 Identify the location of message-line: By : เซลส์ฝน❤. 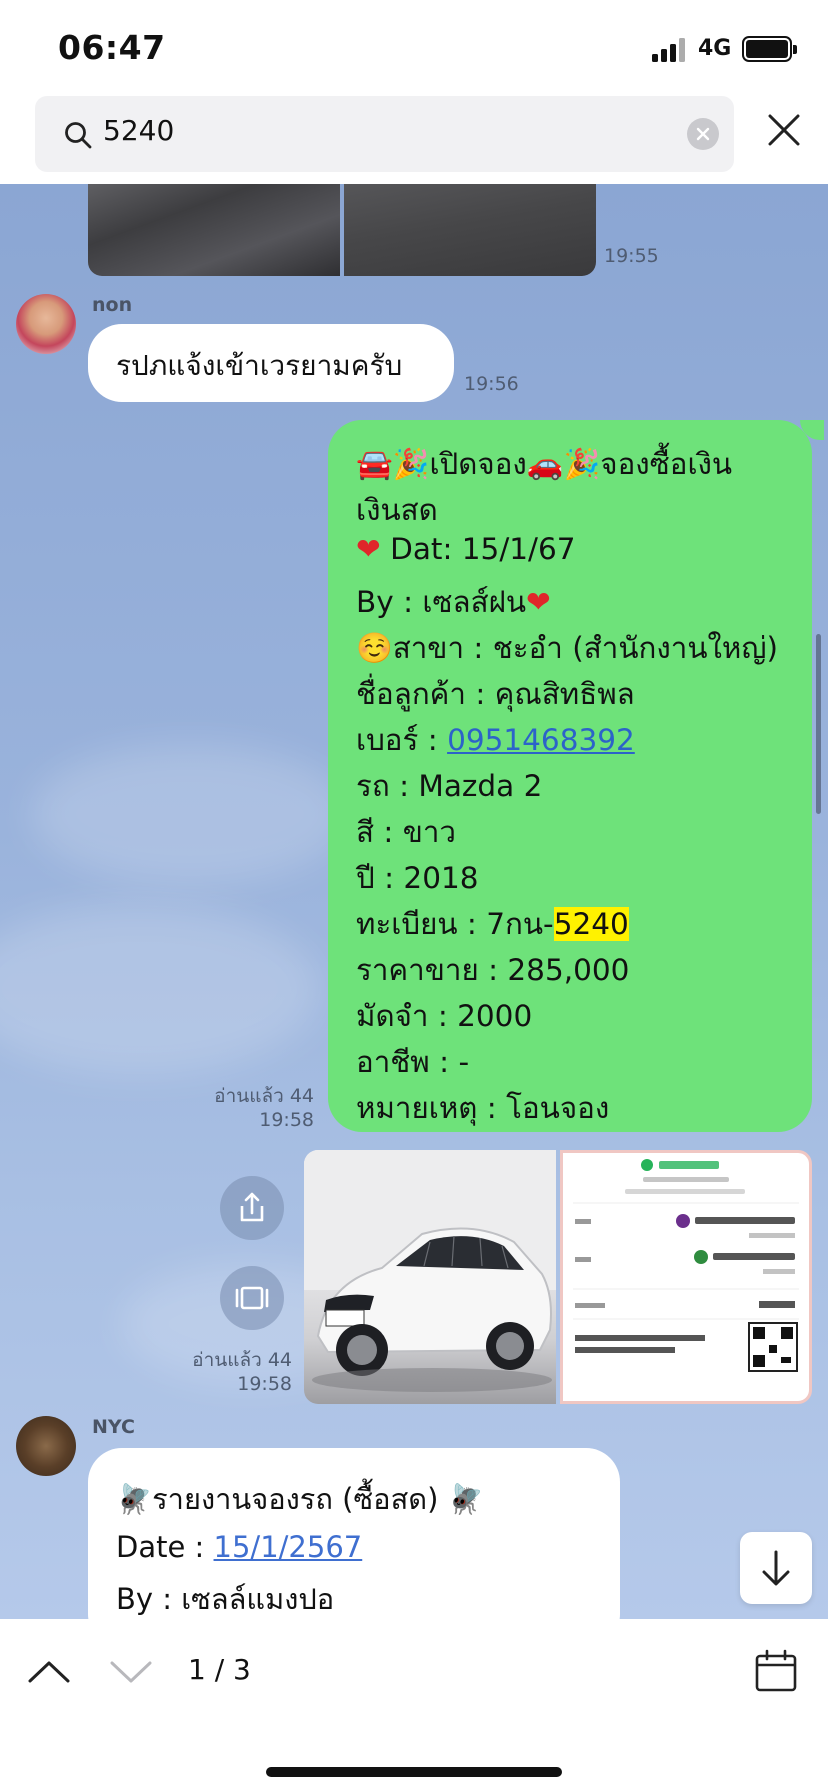
(453, 602).